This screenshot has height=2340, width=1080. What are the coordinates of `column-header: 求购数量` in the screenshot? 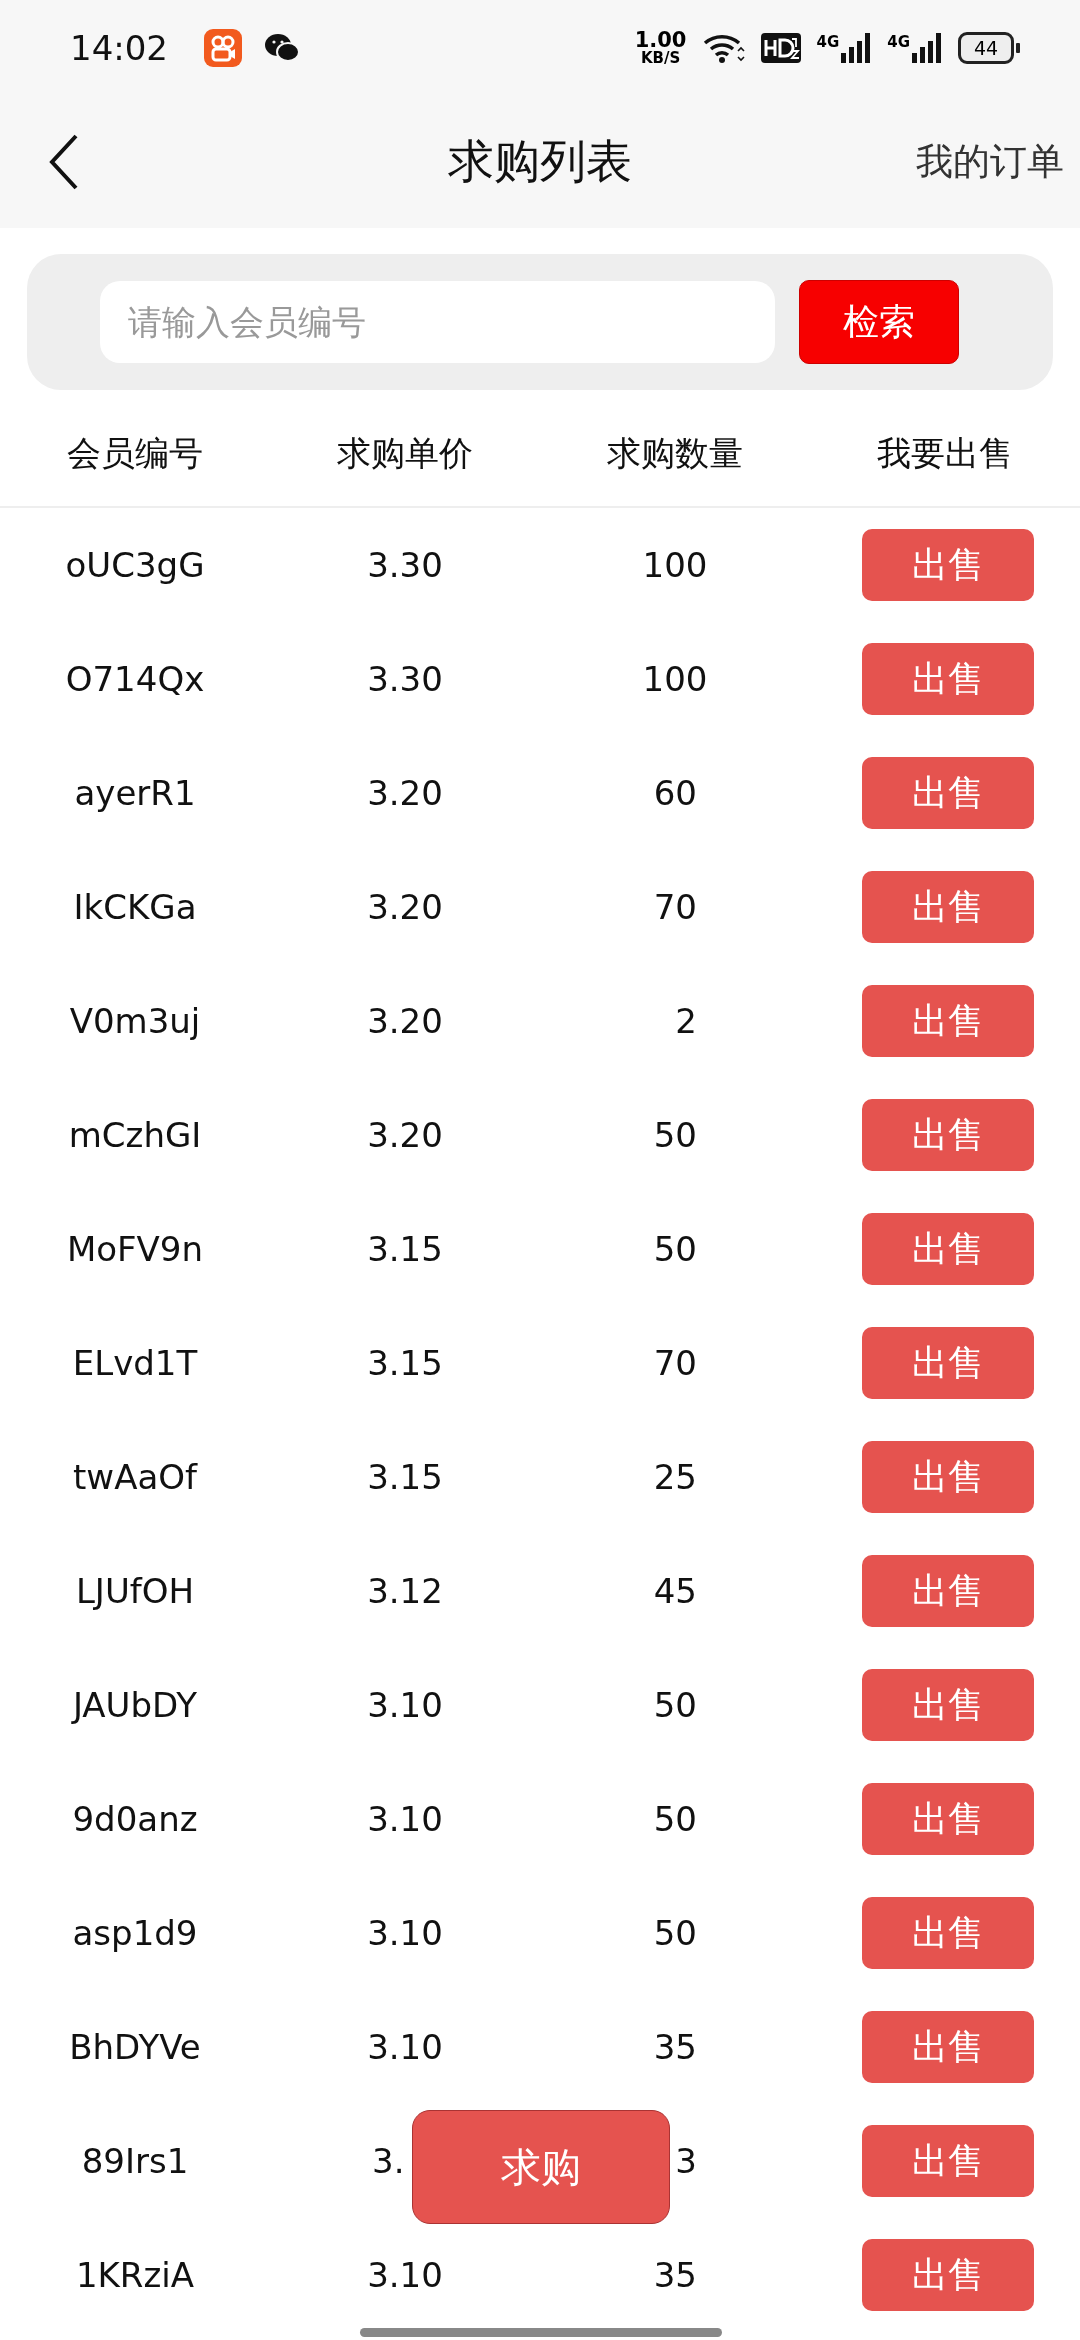 It's located at (675, 453).